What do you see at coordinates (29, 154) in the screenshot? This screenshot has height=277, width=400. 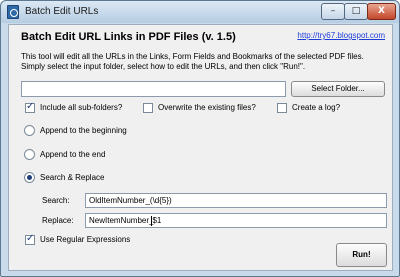 I see `append-end-radio` at bounding box center [29, 154].